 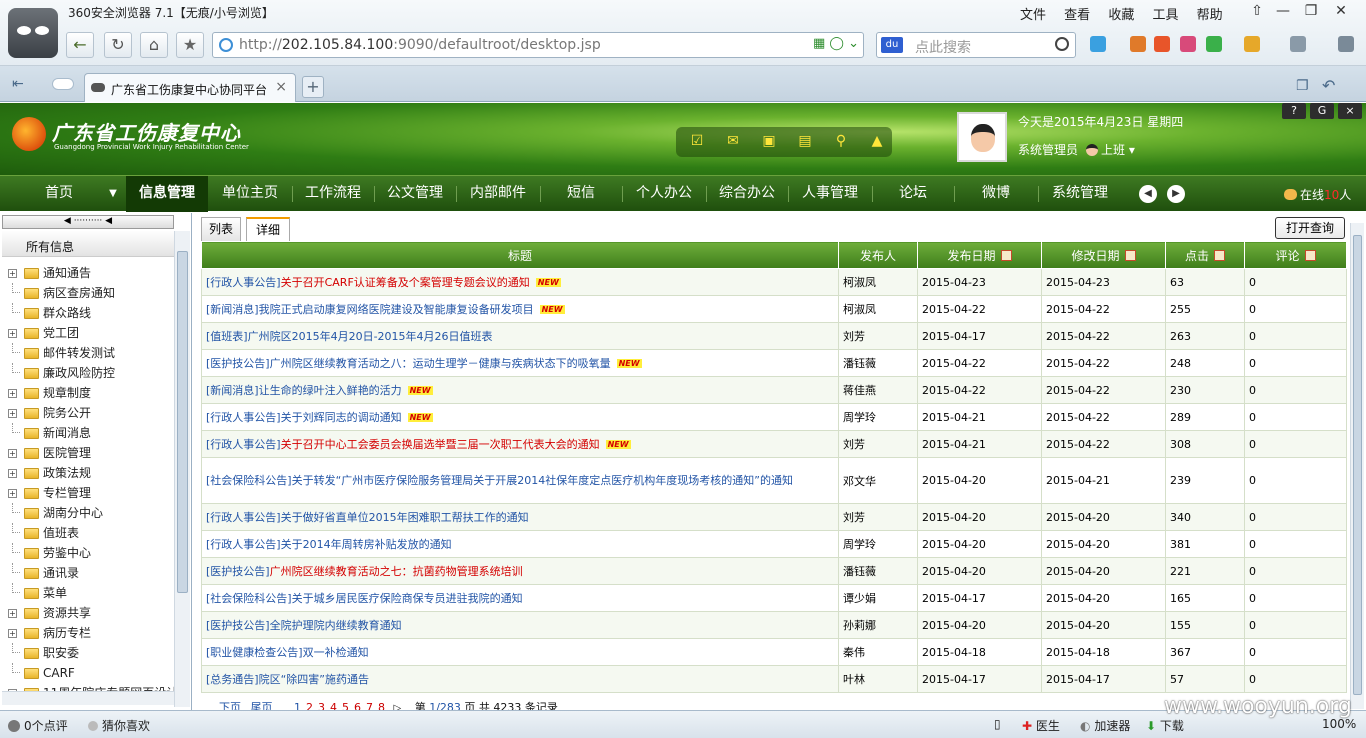 I want to click on expand-plus-icon: +, so click(x=12, y=273).